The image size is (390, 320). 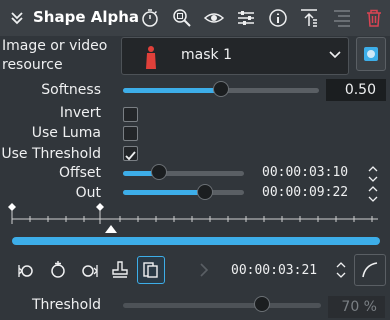 What do you see at coordinates (80, 113) in the screenshot?
I see `invert-label: Invert` at bounding box center [80, 113].